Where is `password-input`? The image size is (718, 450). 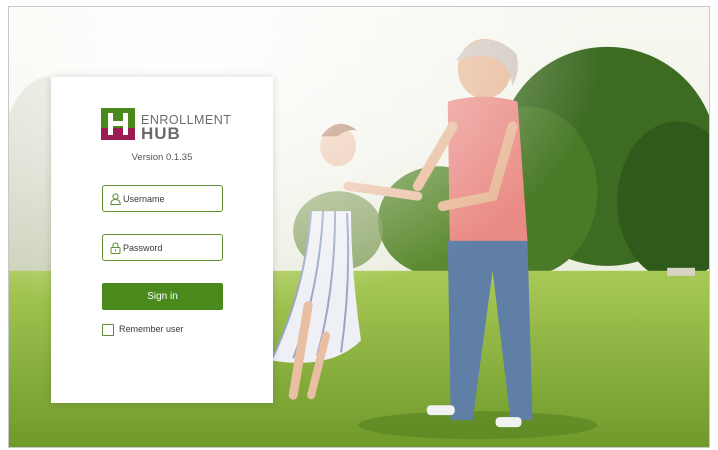
password-input is located at coordinates (171, 247).